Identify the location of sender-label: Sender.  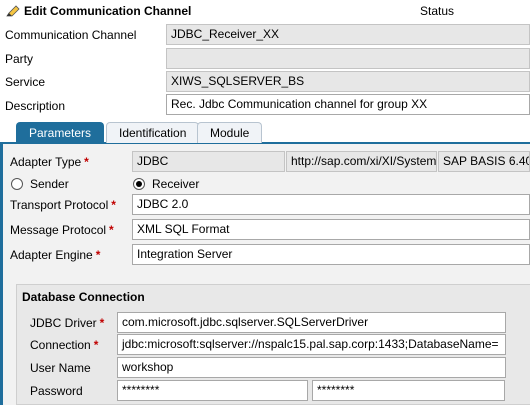
(49, 184).